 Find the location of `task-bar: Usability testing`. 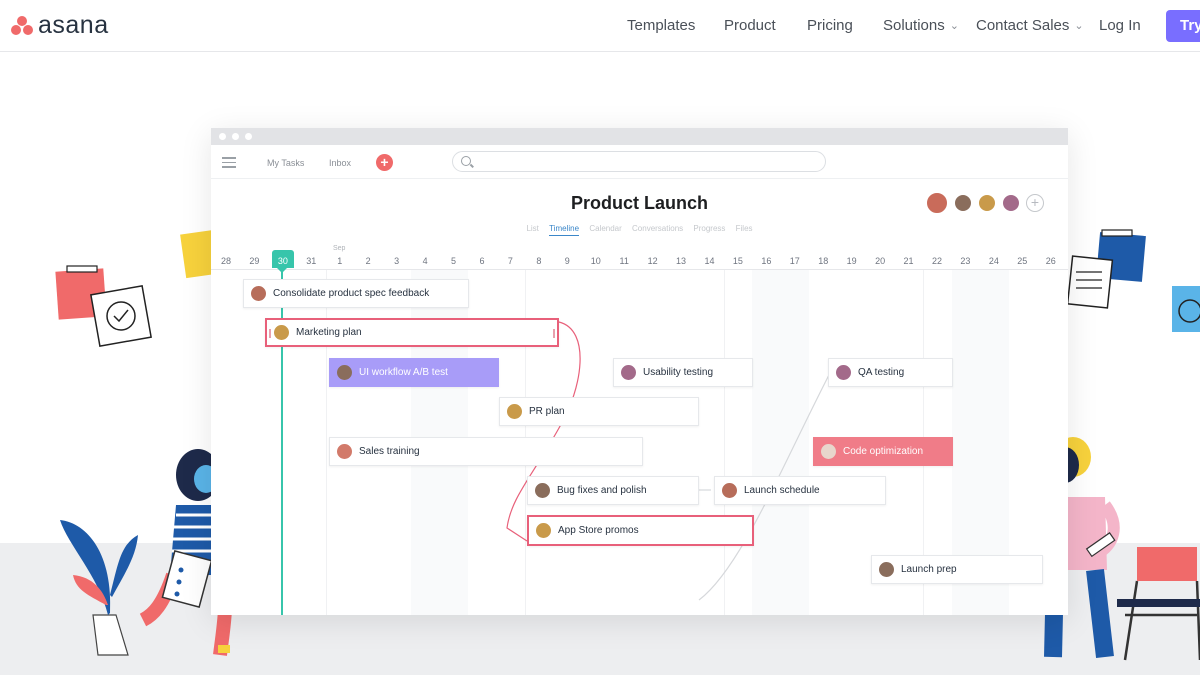

task-bar: Usability testing is located at coordinates (683, 372).